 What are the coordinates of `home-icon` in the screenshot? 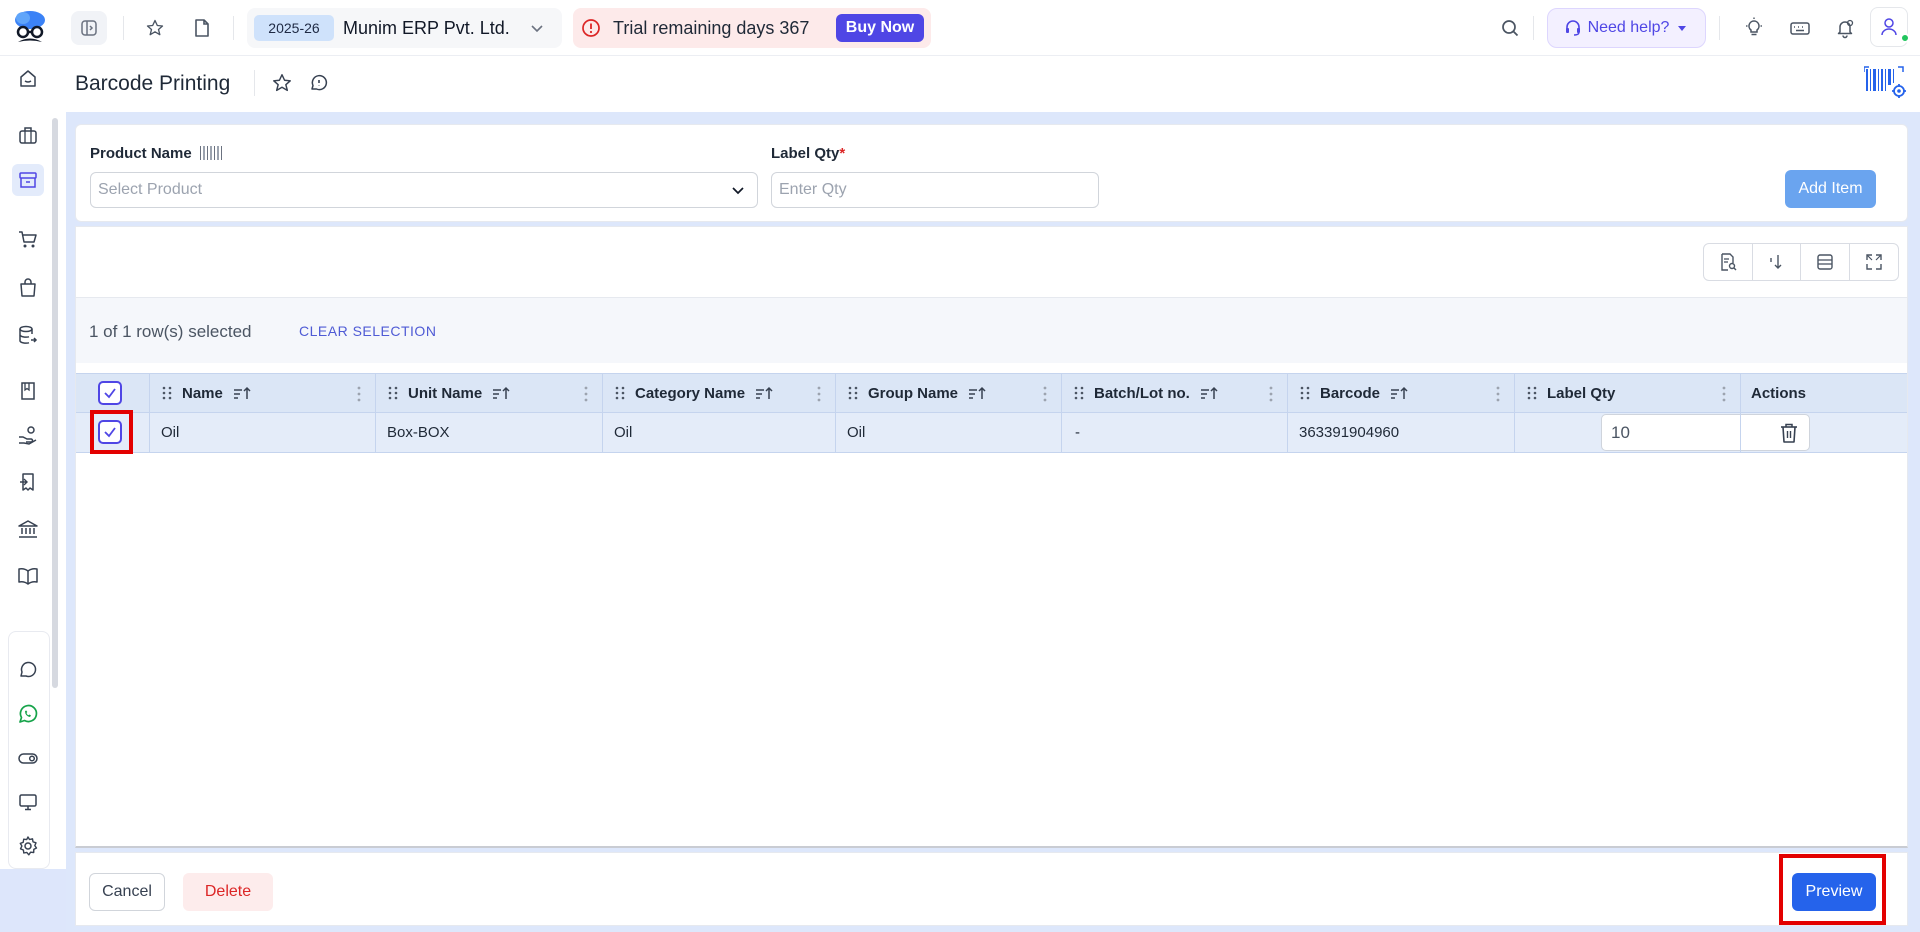 It's located at (28, 79).